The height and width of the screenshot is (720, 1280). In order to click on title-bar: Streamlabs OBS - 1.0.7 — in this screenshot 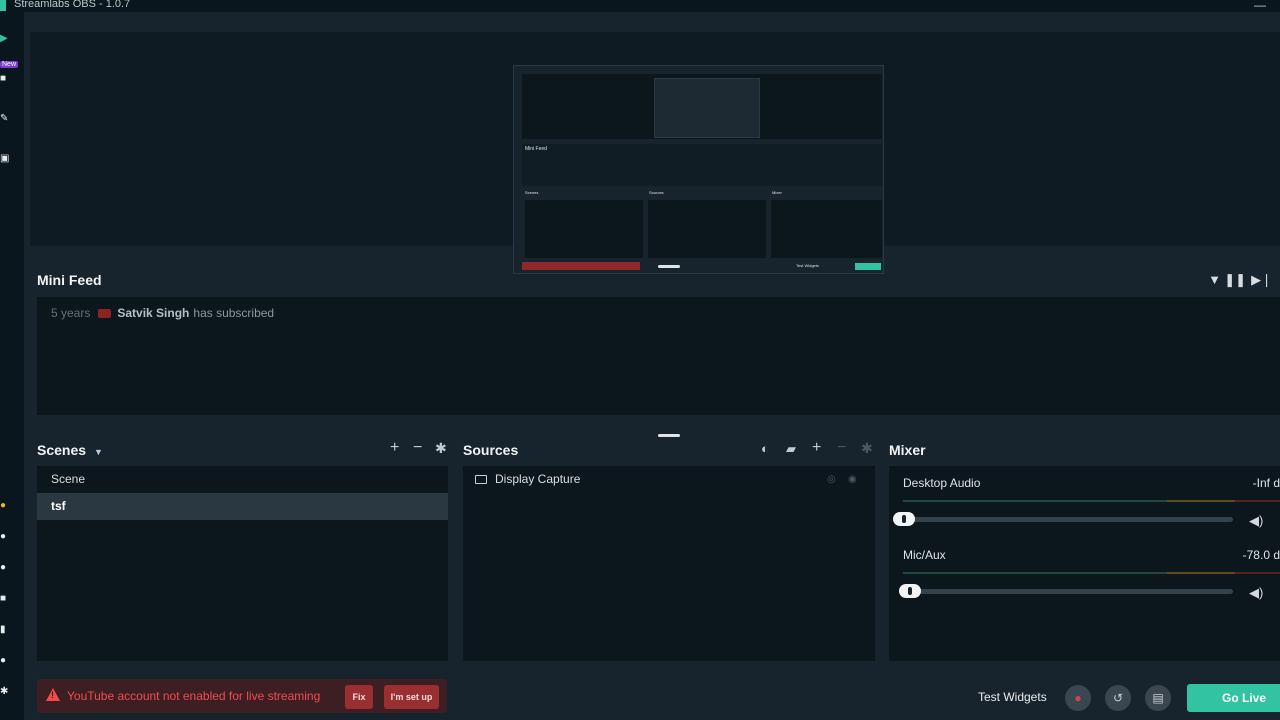, I will do `click(640, 6)`.